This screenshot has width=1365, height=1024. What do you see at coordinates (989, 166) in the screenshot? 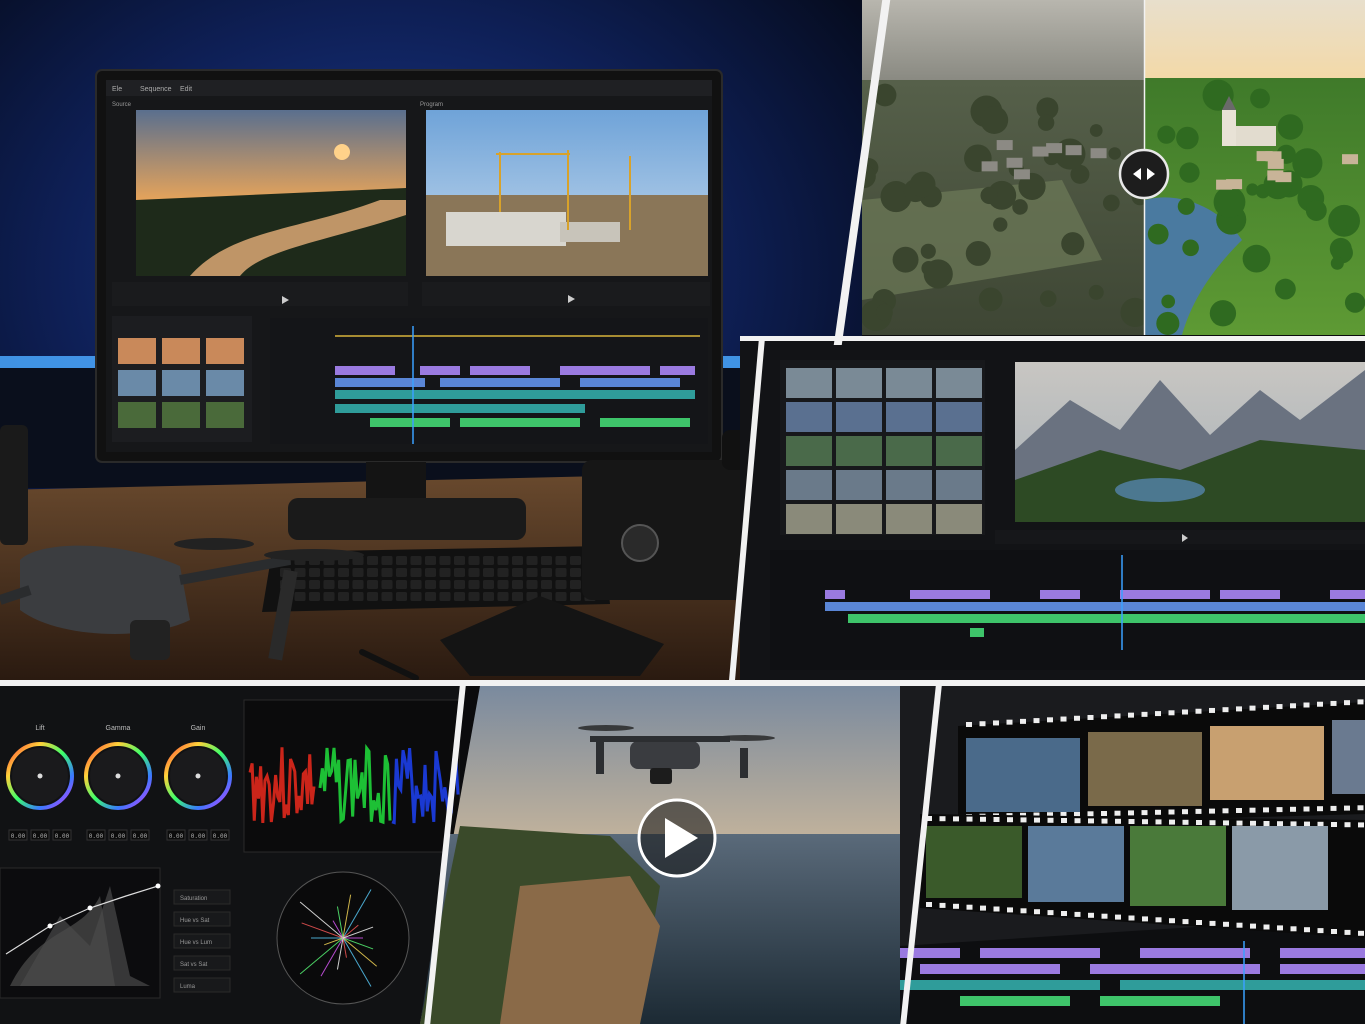
I see `house` at bounding box center [989, 166].